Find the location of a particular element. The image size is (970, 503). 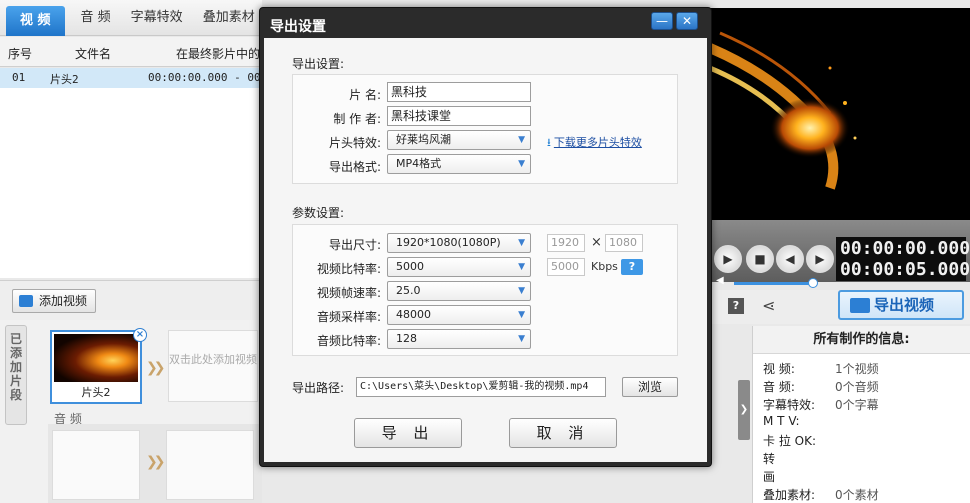

share-icon: ⋖ is located at coordinates (768, 305).